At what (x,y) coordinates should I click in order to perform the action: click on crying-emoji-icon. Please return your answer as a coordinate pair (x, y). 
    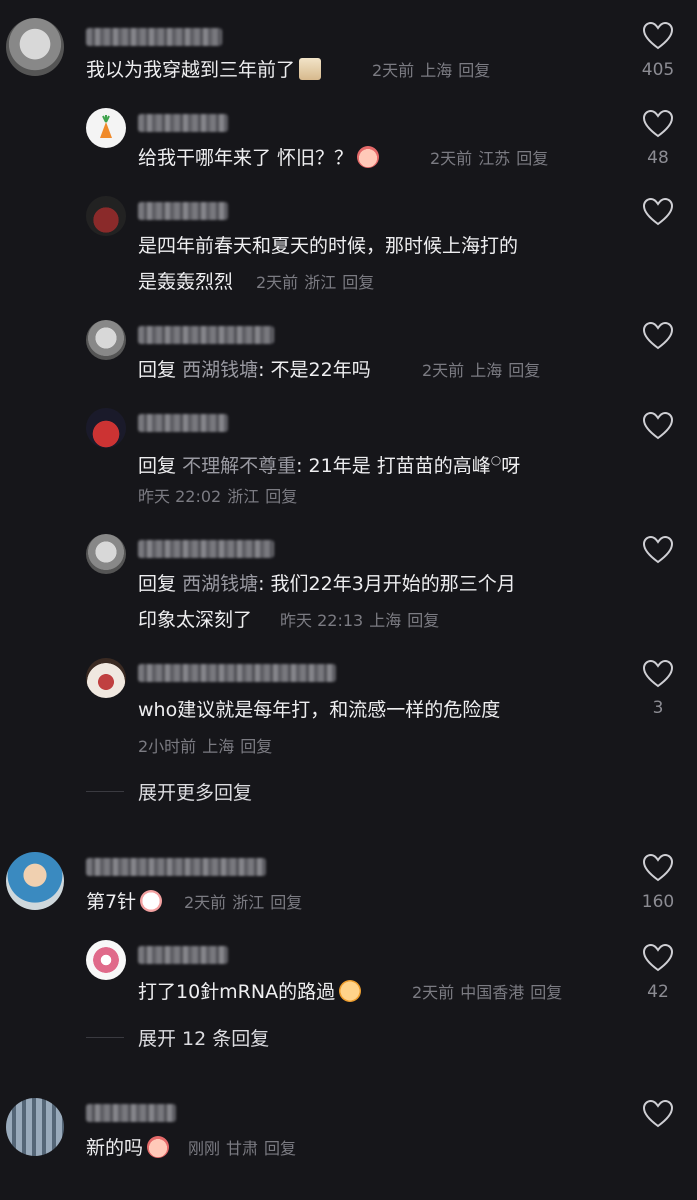
    Looking at the image, I should click on (350, 991).